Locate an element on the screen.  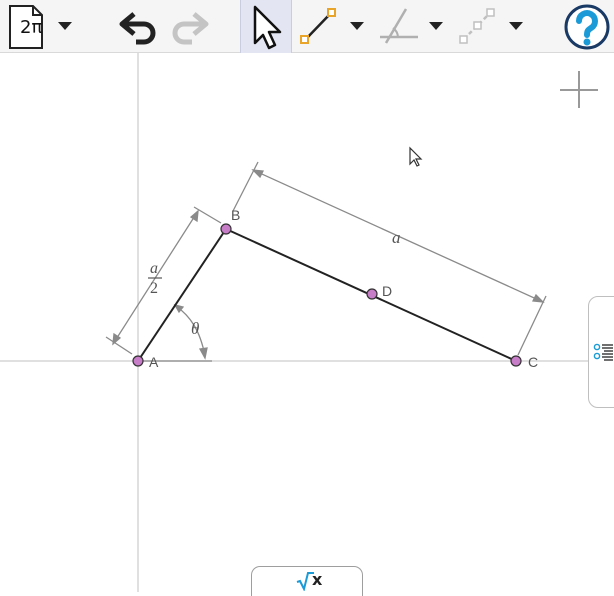
point-c is located at coordinates (516, 361).